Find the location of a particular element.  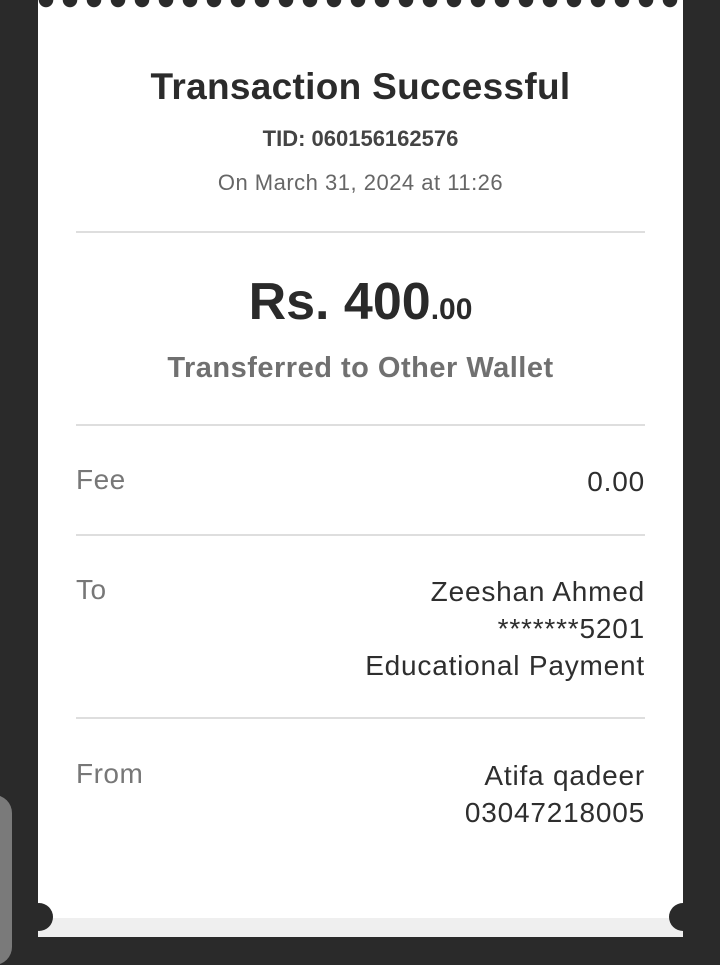

transaction-id: TID: 060156162576 is located at coordinates (360, 138).